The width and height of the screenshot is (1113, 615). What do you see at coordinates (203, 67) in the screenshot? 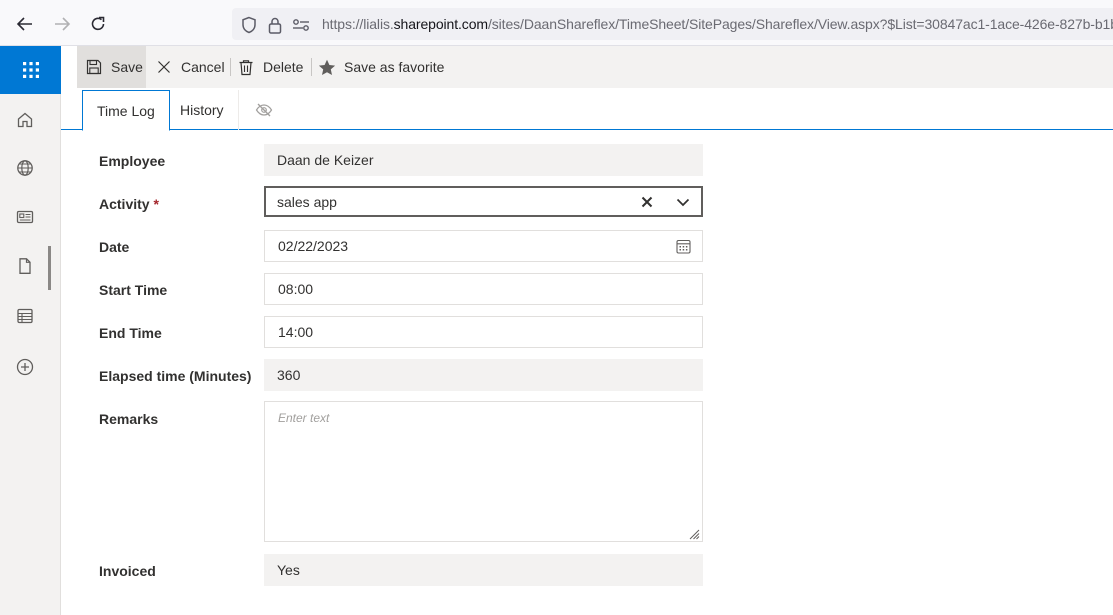
I see `cancel-label: Cancel` at bounding box center [203, 67].